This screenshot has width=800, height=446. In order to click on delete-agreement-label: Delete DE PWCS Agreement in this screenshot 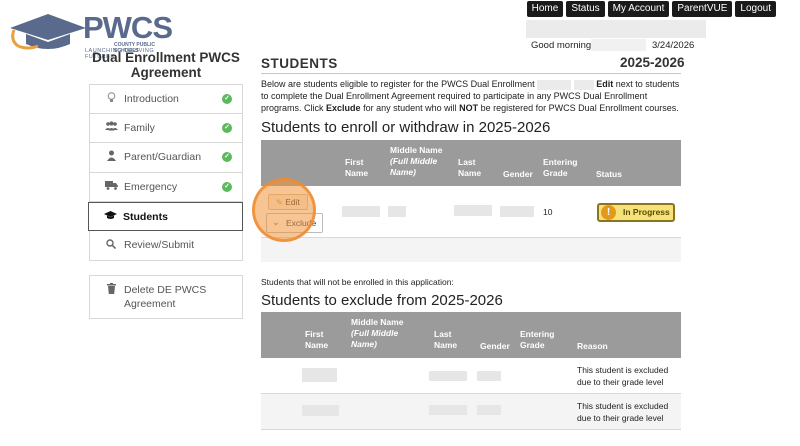, I will do `click(165, 297)`.